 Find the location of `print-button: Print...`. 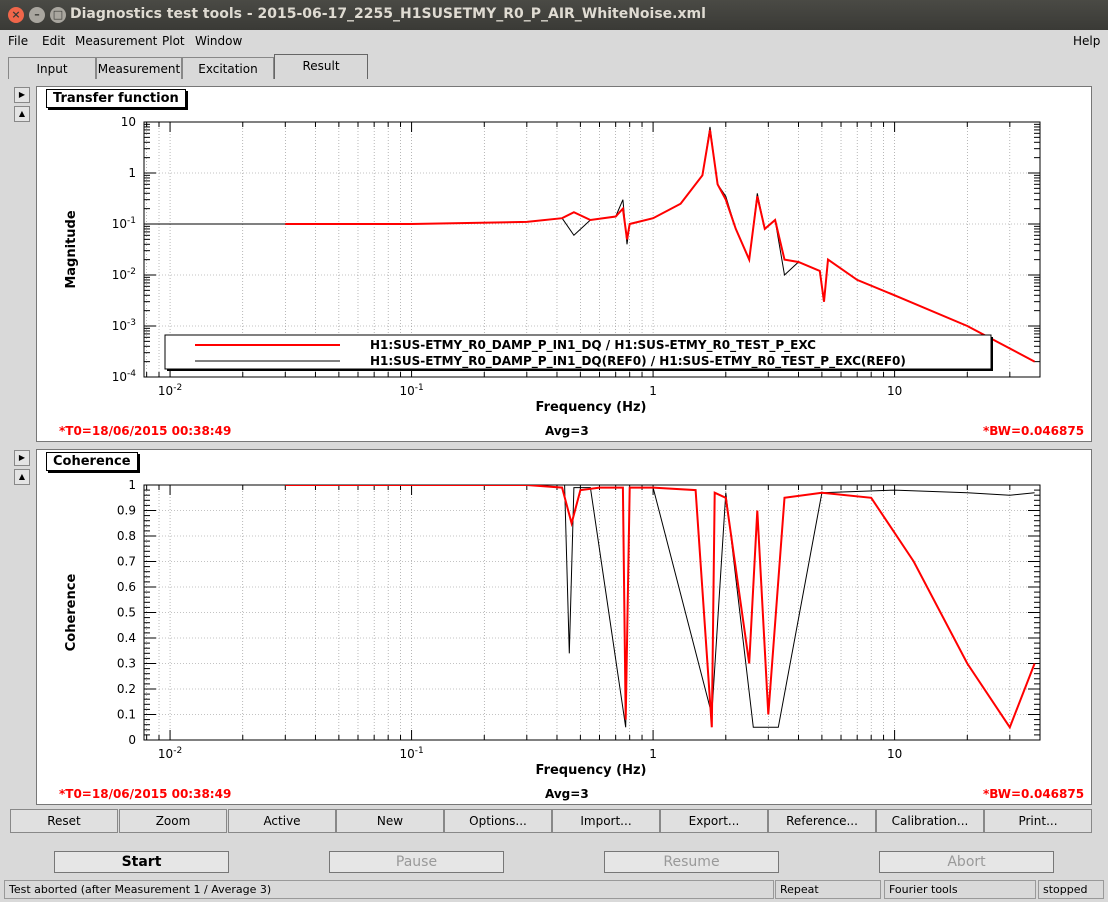

print-button: Print... is located at coordinates (1038, 821).